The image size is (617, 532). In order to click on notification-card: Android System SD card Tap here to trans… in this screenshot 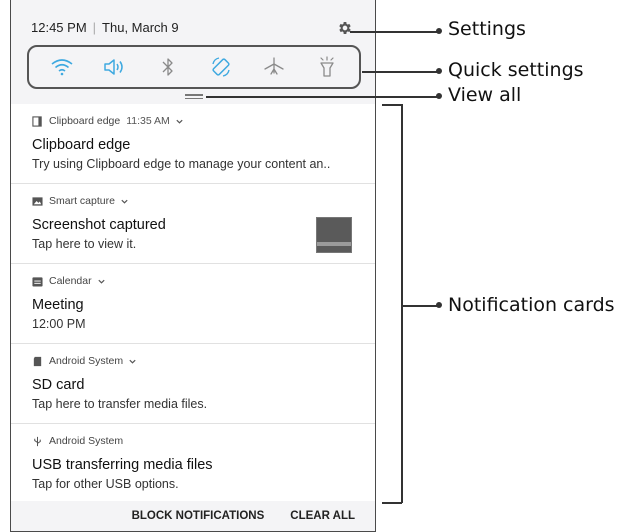, I will do `click(193, 384)`.